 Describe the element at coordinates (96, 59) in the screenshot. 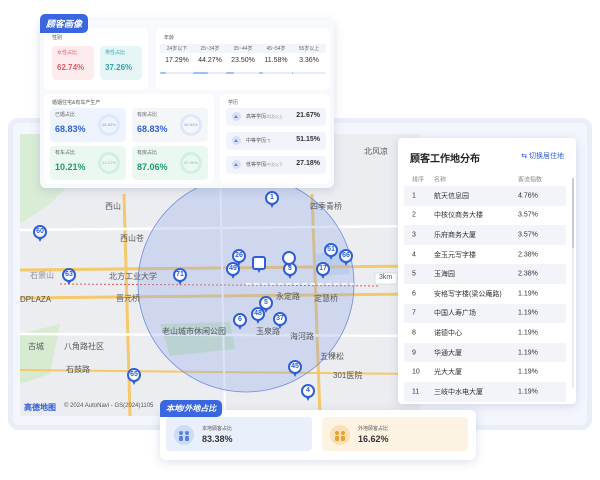

I see `gender-card: 性别 女性占比 62.74% 男性占比 37.26%` at that location.